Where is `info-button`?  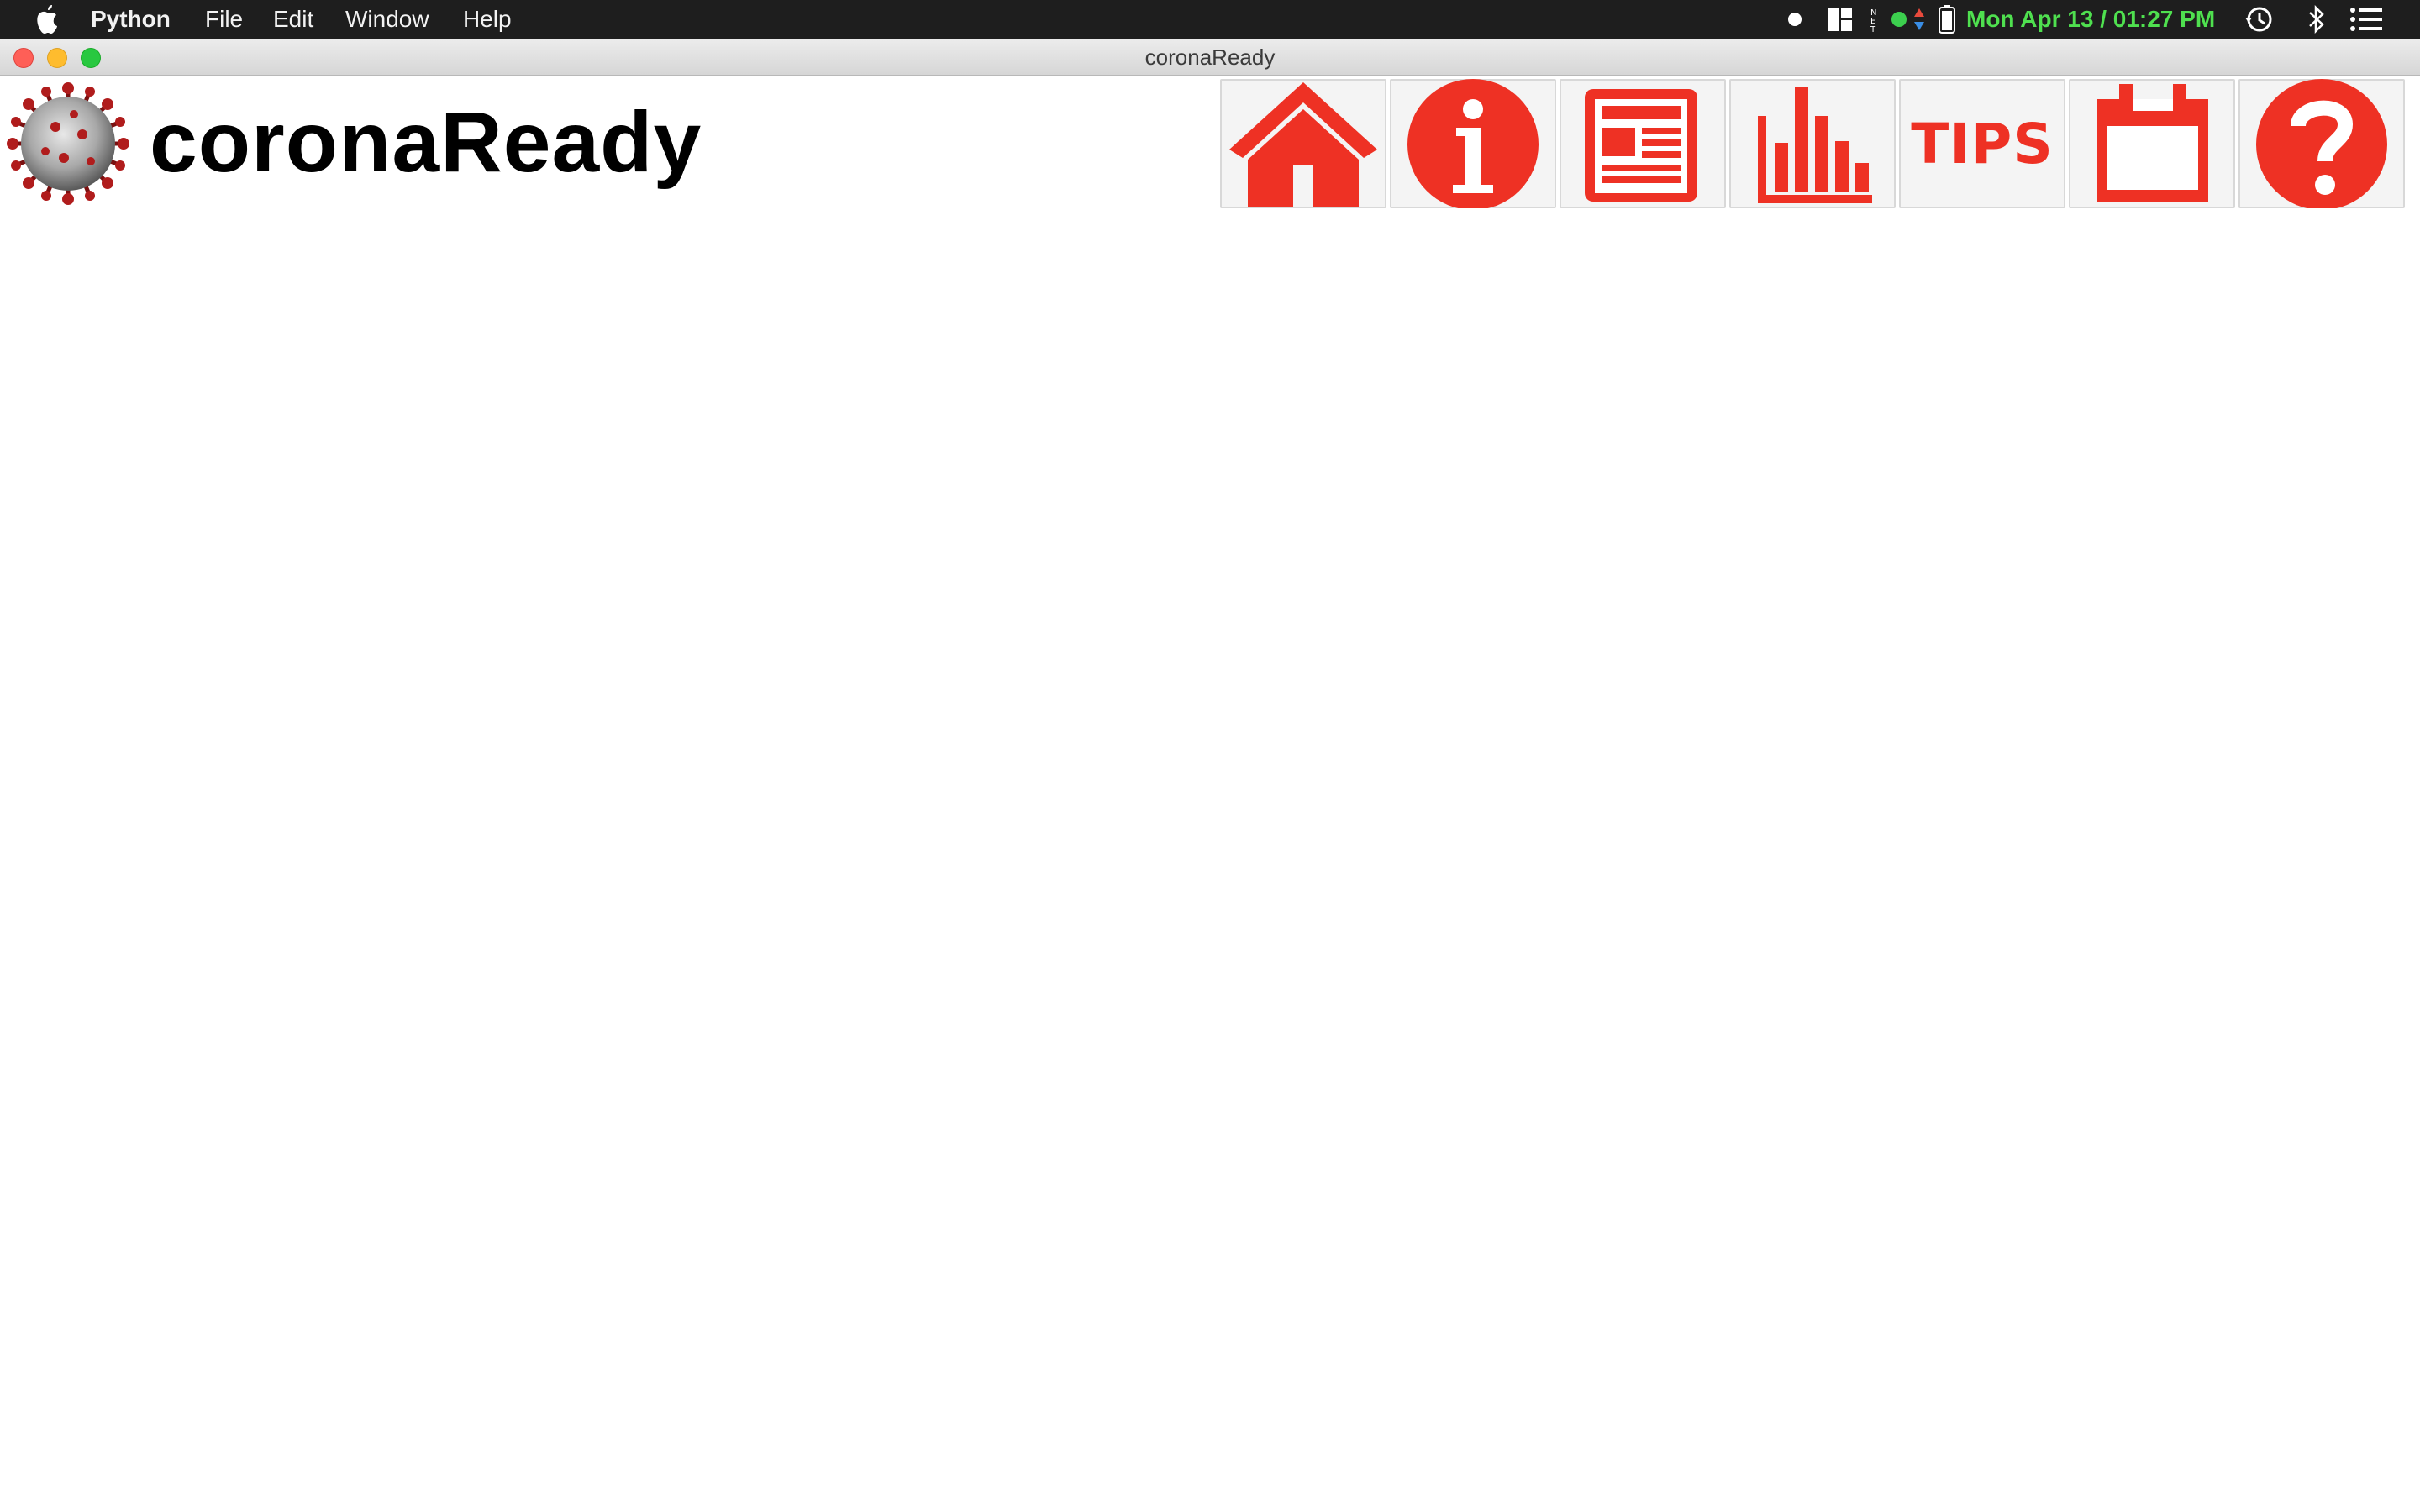
info-button is located at coordinates (1473, 143).